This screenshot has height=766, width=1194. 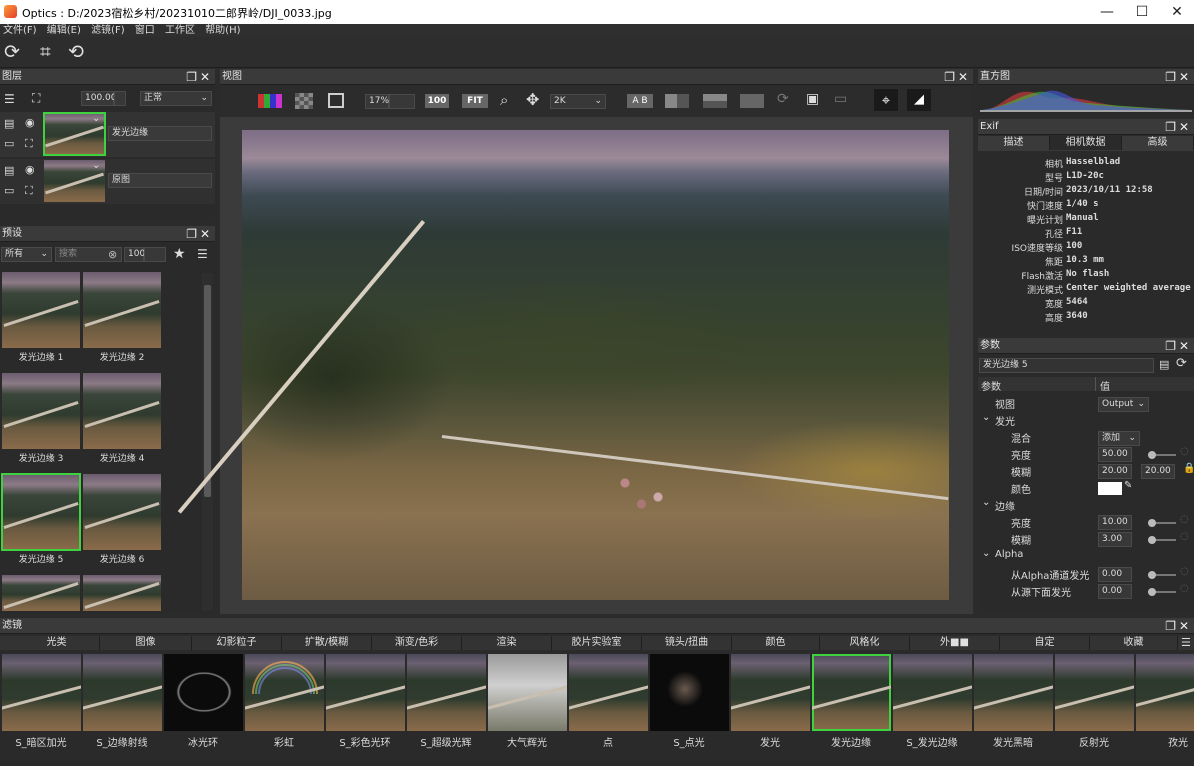 I want to click on save-preset-icon: ▤, so click(x=1164, y=364).